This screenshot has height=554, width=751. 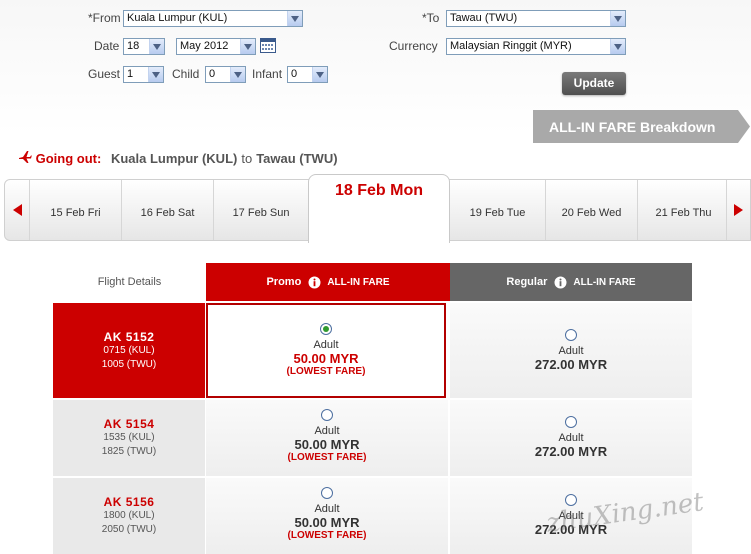 I want to click on route-destination: Tawau (TWU), so click(x=297, y=158).